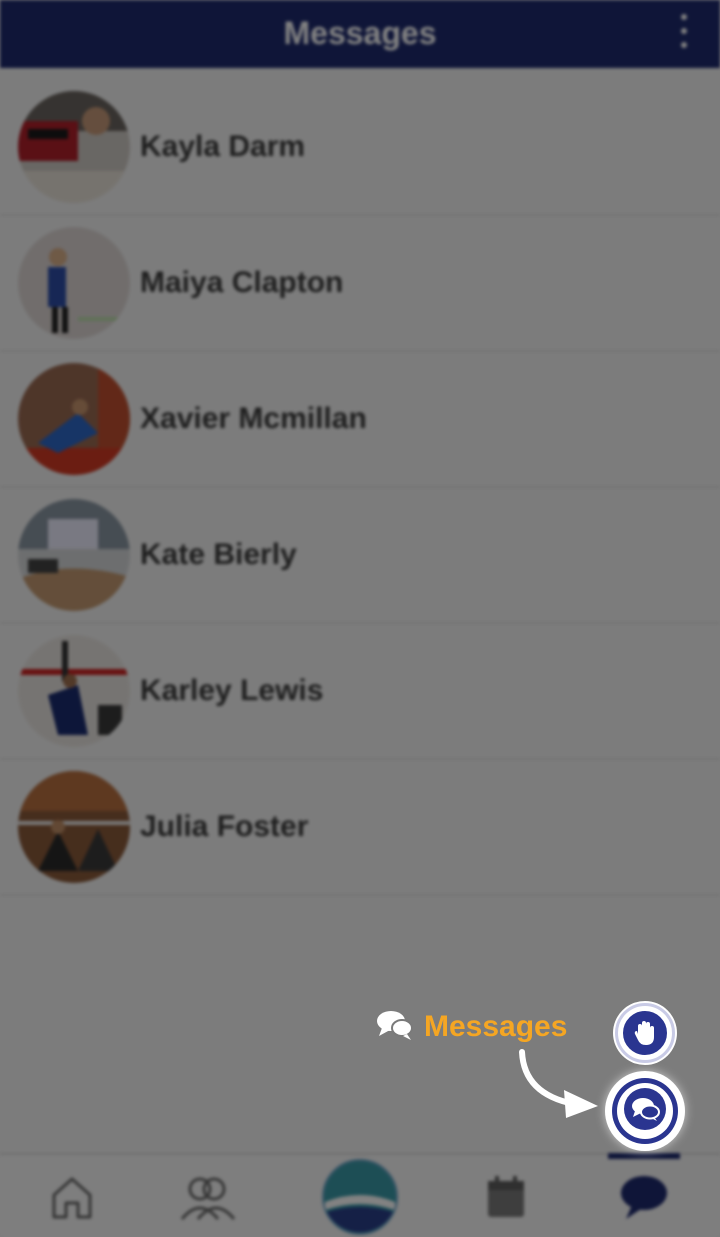 The height and width of the screenshot is (1237, 720). I want to click on hand-action-button, so click(645, 1033).